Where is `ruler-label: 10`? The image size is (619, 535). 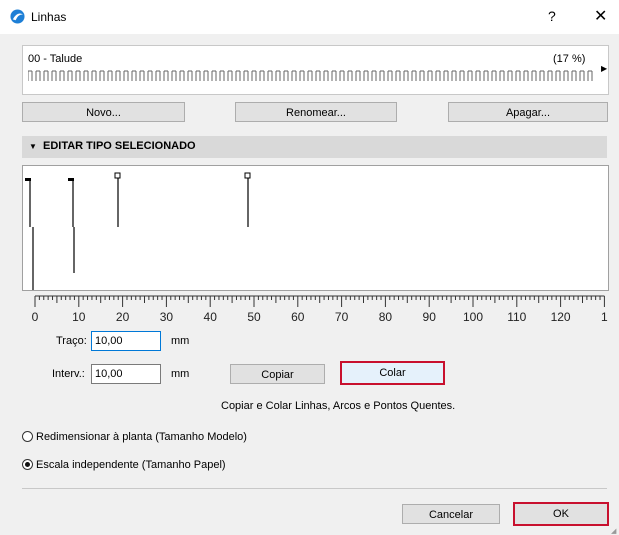 ruler-label: 10 is located at coordinates (79, 317).